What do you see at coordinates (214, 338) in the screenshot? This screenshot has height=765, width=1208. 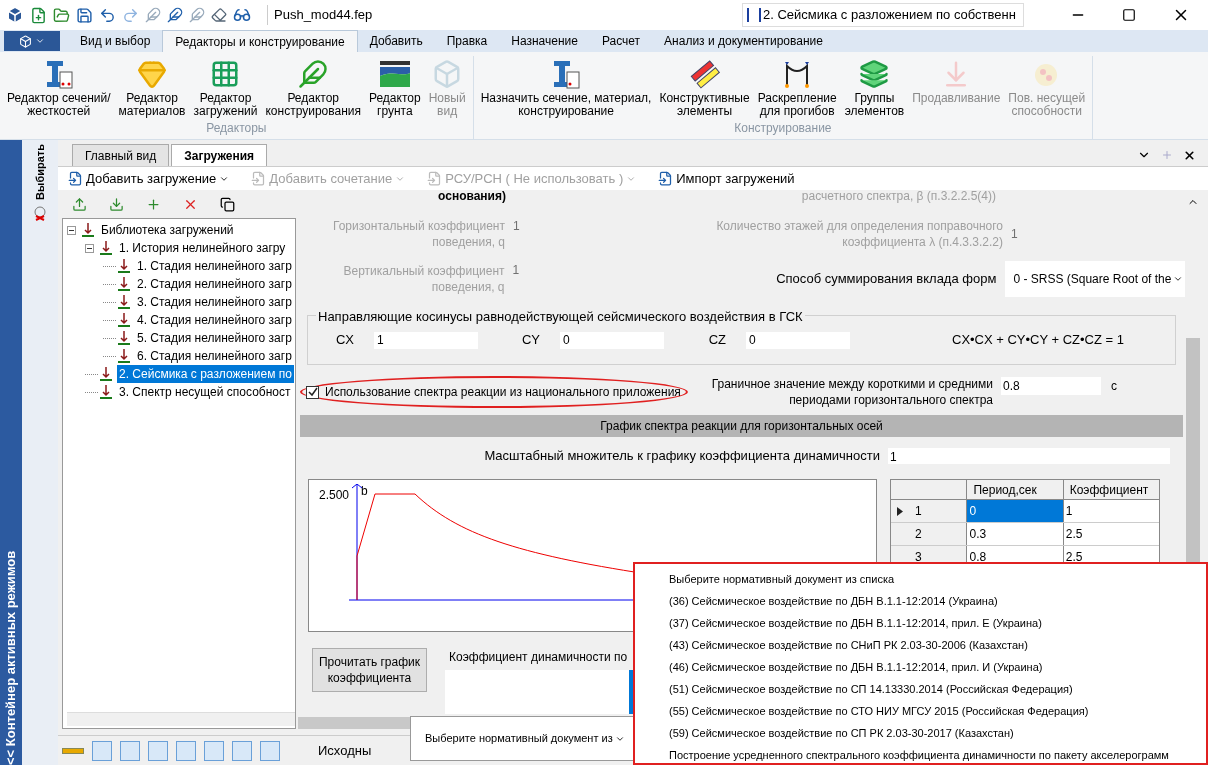 I see `tree-item: 5. Стадия нелинейного загр` at bounding box center [214, 338].